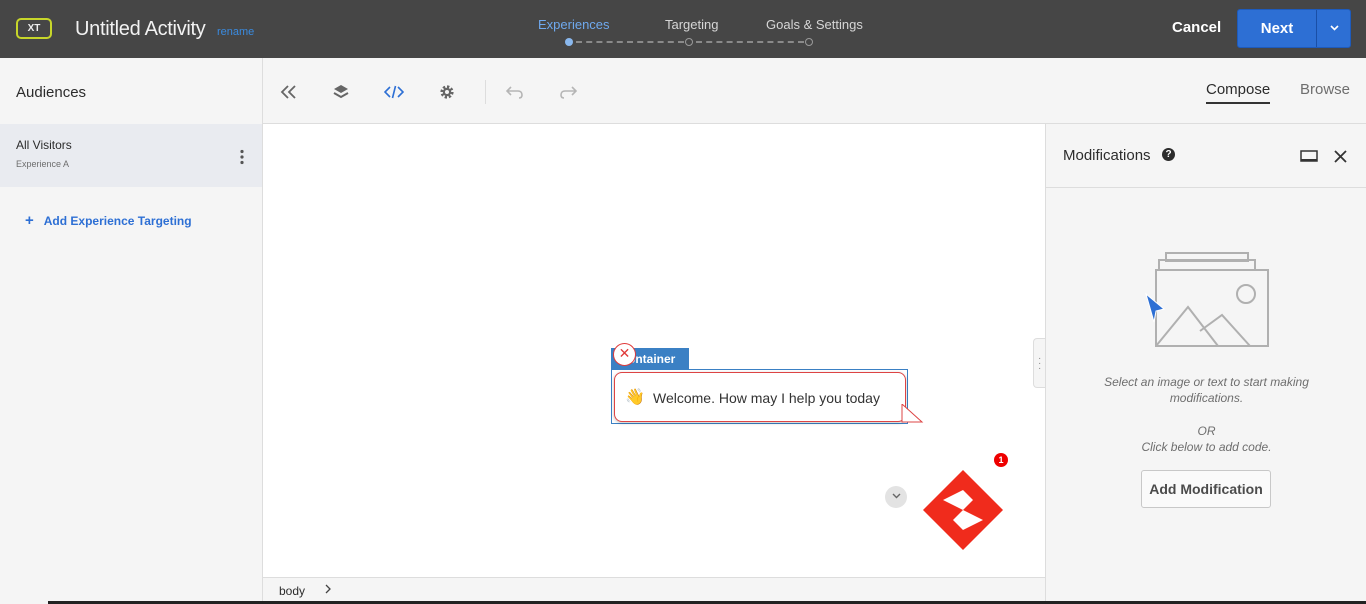  What do you see at coordinates (574, 24) in the screenshot?
I see `step-experiences: Experiences` at bounding box center [574, 24].